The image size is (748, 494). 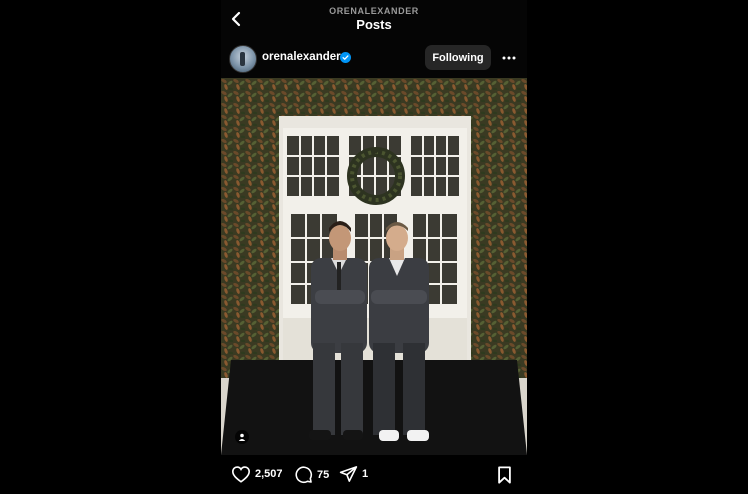 I want to click on top-bar: ORENALEXANDER Posts, so click(x=374, y=20).